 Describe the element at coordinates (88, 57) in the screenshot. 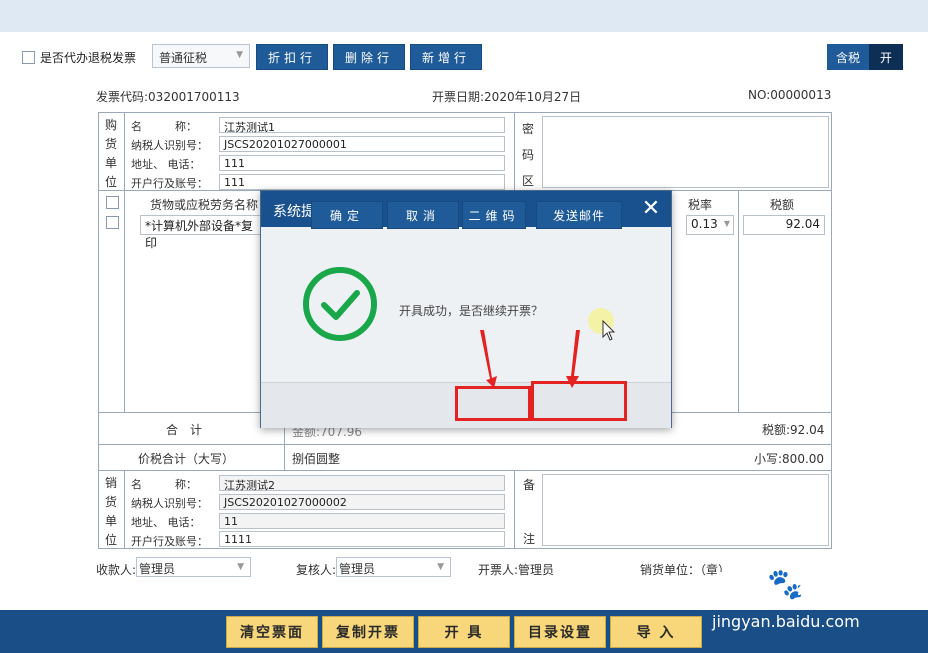

I see `refund-checkbox-label: 是否代办退税发票` at that location.